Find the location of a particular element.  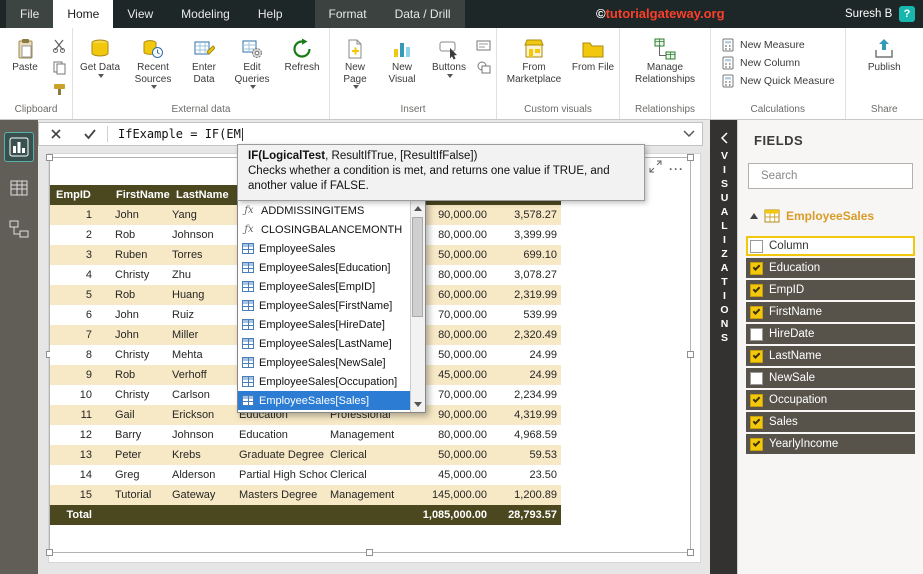

field-item-lastname: LastName is located at coordinates (830, 356).